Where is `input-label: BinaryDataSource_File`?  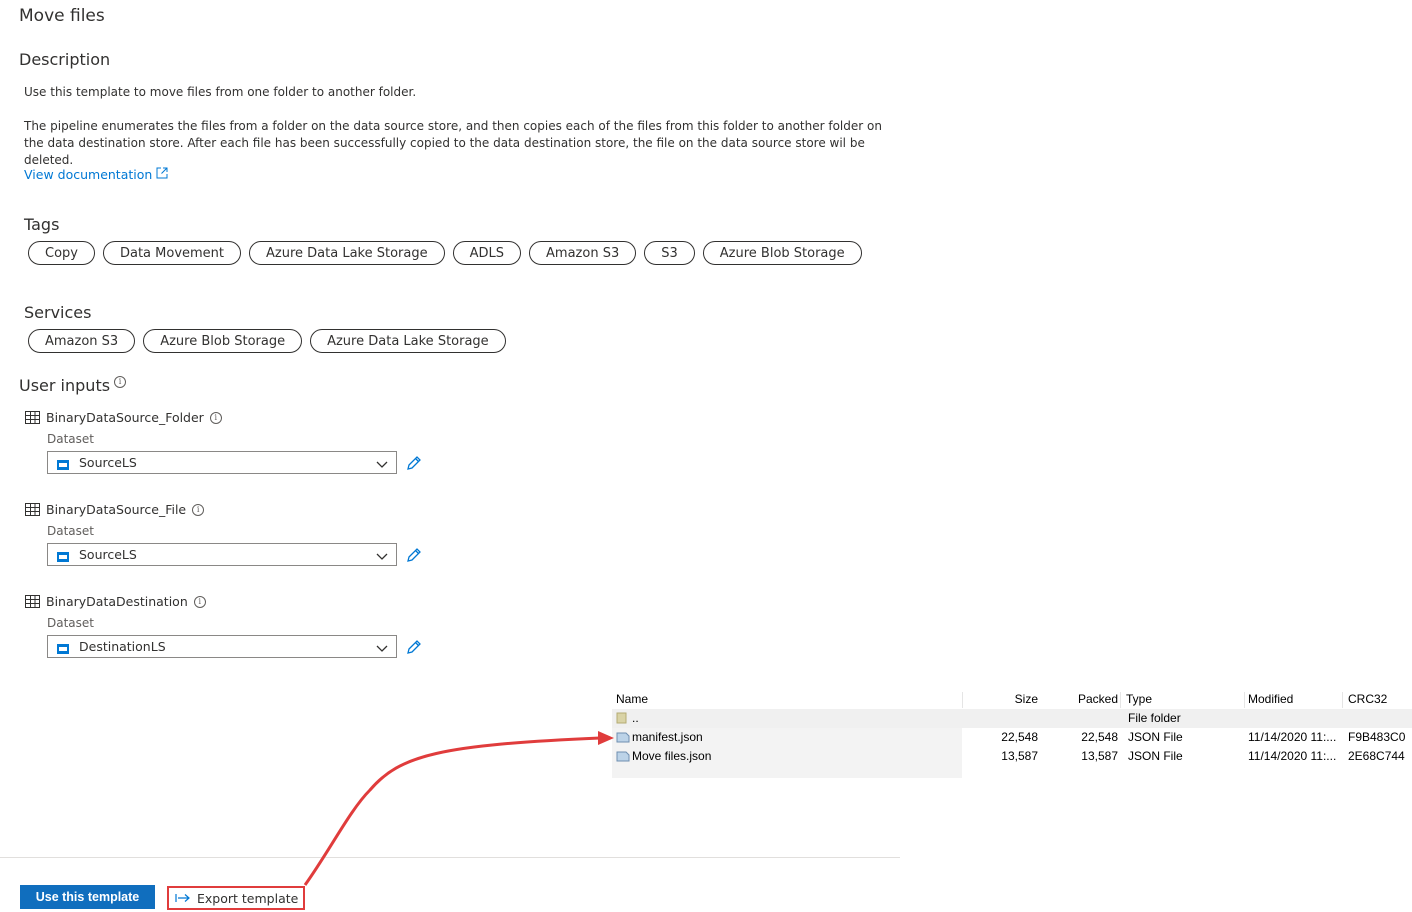
input-label: BinaryDataSource_File is located at coordinates (116, 509).